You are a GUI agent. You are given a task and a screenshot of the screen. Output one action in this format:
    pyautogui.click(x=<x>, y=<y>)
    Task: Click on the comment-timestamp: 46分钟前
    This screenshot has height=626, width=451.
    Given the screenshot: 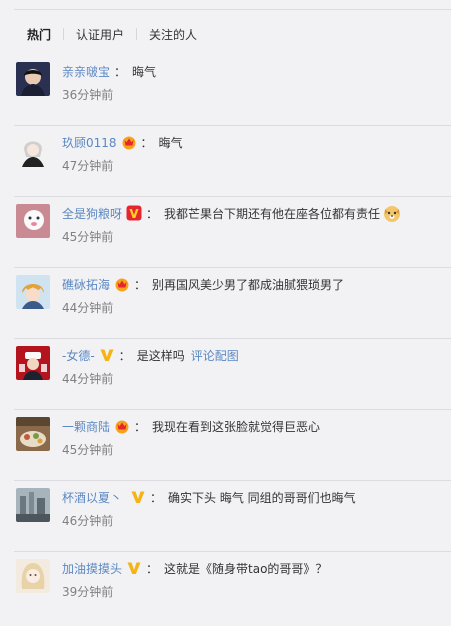 What is the action you would take?
    pyautogui.click(x=88, y=521)
    